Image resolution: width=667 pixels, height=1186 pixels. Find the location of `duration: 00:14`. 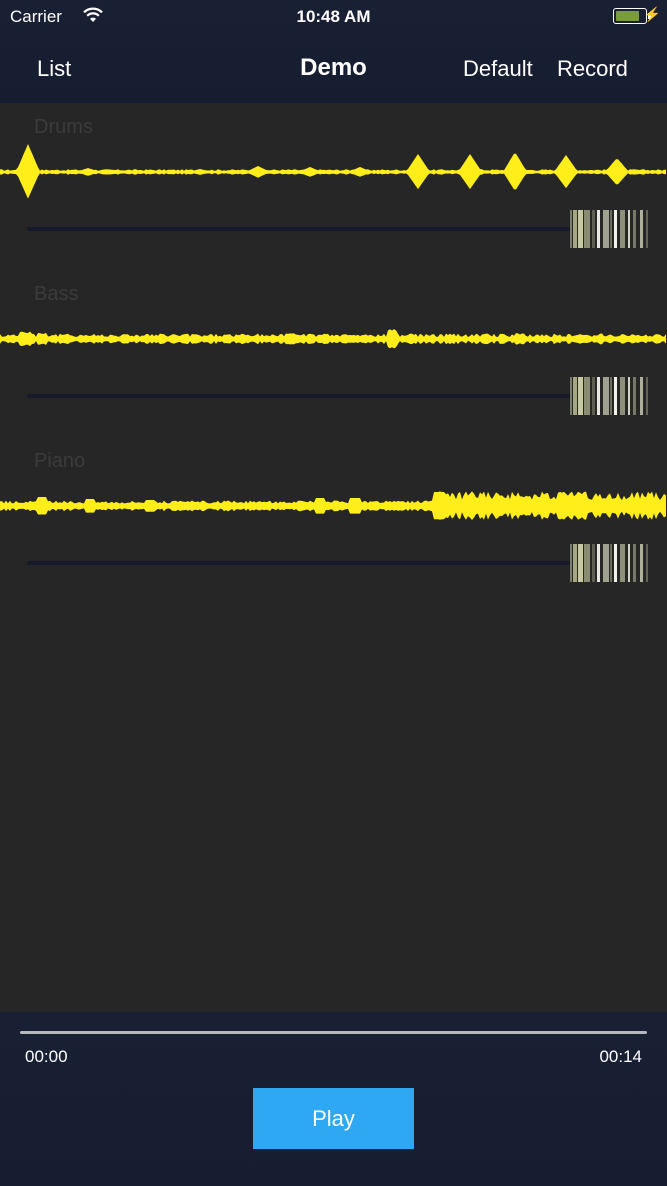

duration: 00:14 is located at coordinates (620, 1056).